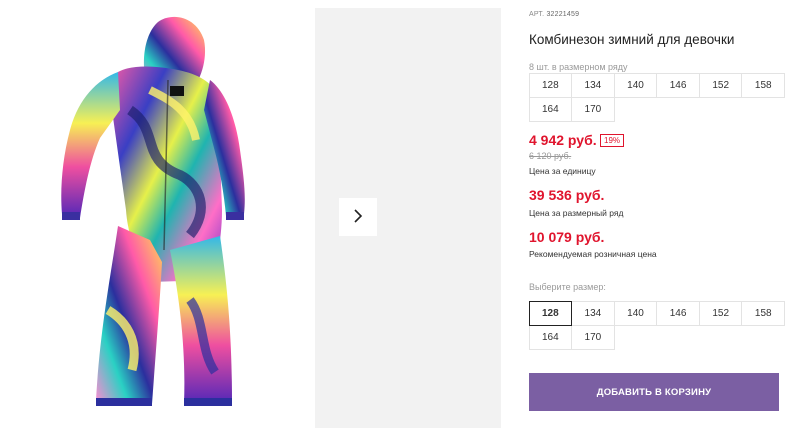 Image resolution: width=800 pixels, height=437 pixels. What do you see at coordinates (763, 85) in the screenshot?
I see `size-row-cell: 158` at bounding box center [763, 85].